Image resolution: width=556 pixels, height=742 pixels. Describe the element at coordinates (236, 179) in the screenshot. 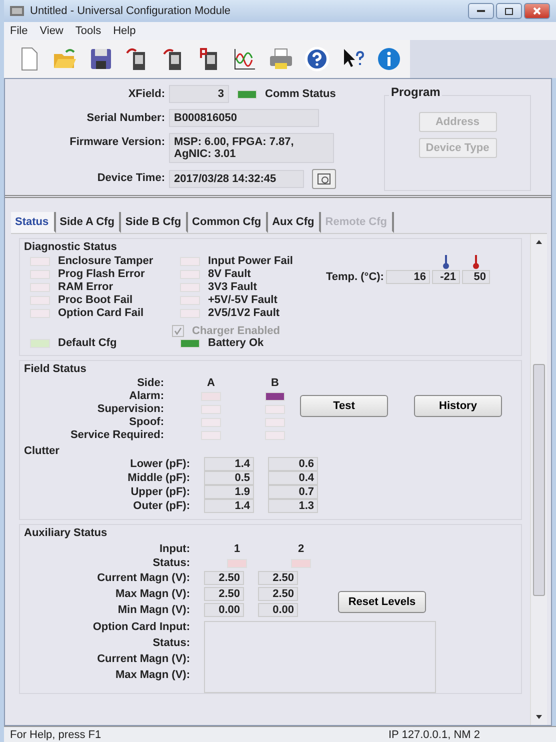

I see `time-value: 2017/03/28 14:32:45` at that location.